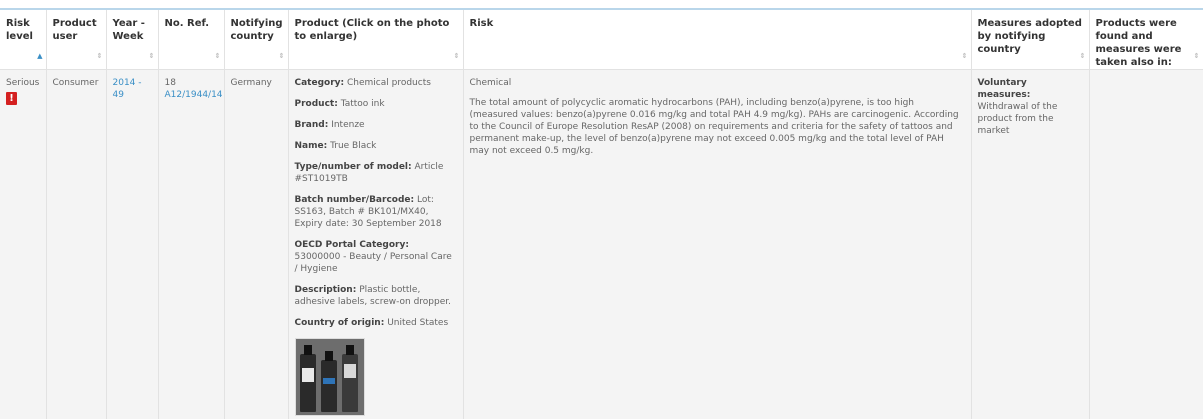 The width and height of the screenshot is (1203, 419). I want to click on product-name: Name: True Black, so click(376, 146).